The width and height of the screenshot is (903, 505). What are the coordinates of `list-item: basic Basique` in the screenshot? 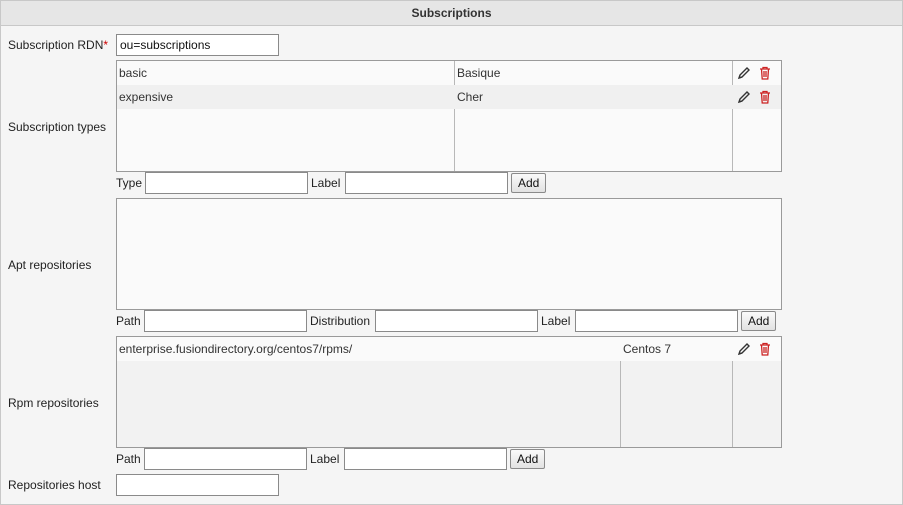 It's located at (449, 73).